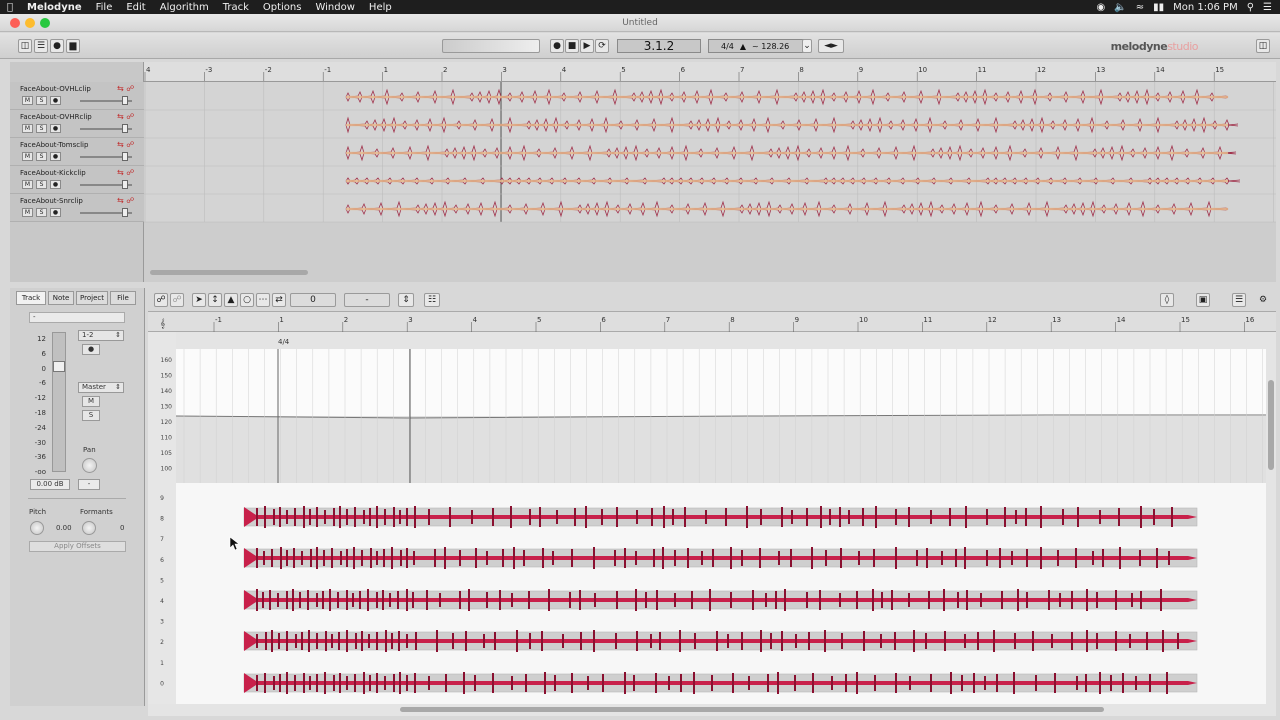  What do you see at coordinates (1205, 7) in the screenshot?
I see `clock-text: Mon 1:06 PM` at bounding box center [1205, 7].